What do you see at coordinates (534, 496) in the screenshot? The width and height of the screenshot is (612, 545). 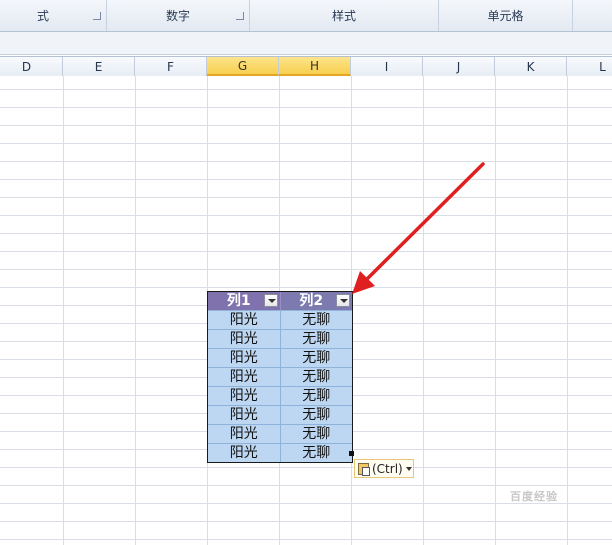 I see `watermark: 百度经验` at bounding box center [534, 496].